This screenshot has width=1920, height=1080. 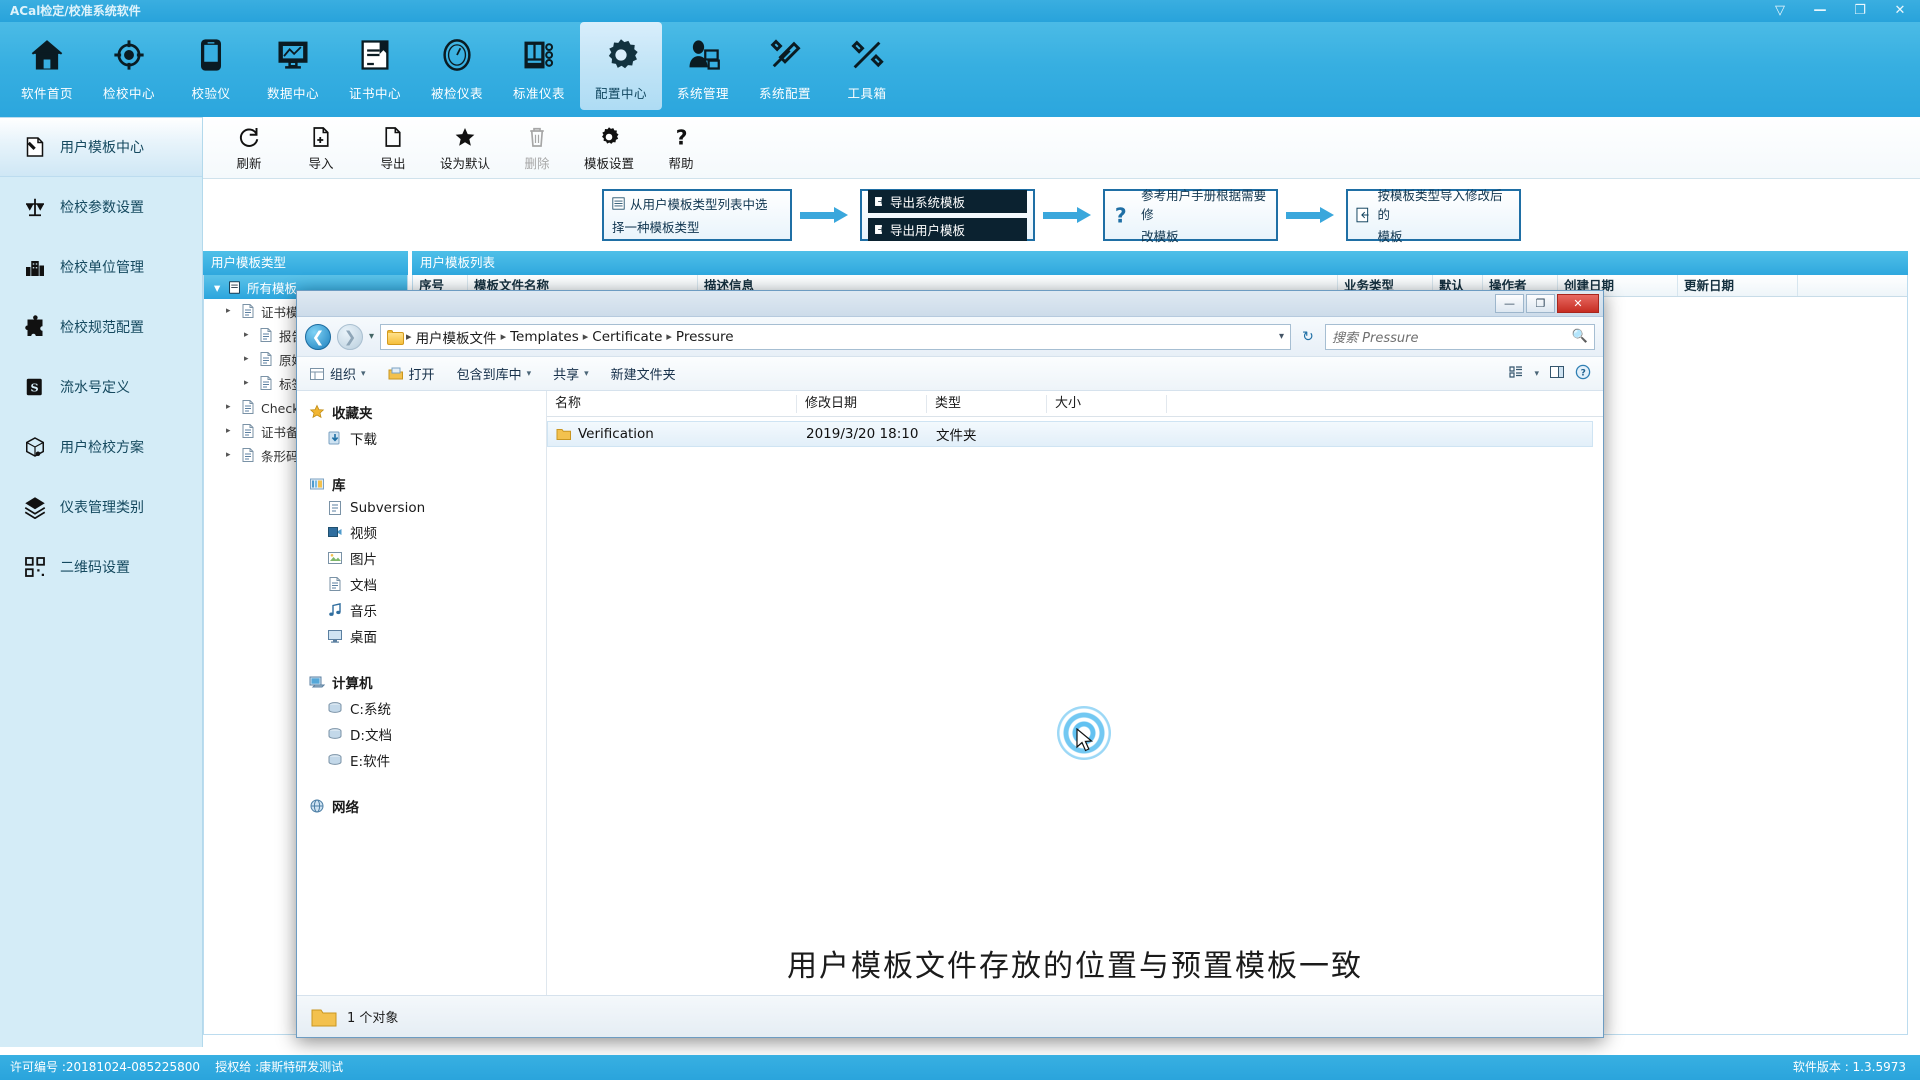 What do you see at coordinates (101, 387) in the screenshot?
I see `sidebar-item-4: S 流水号定义` at bounding box center [101, 387].